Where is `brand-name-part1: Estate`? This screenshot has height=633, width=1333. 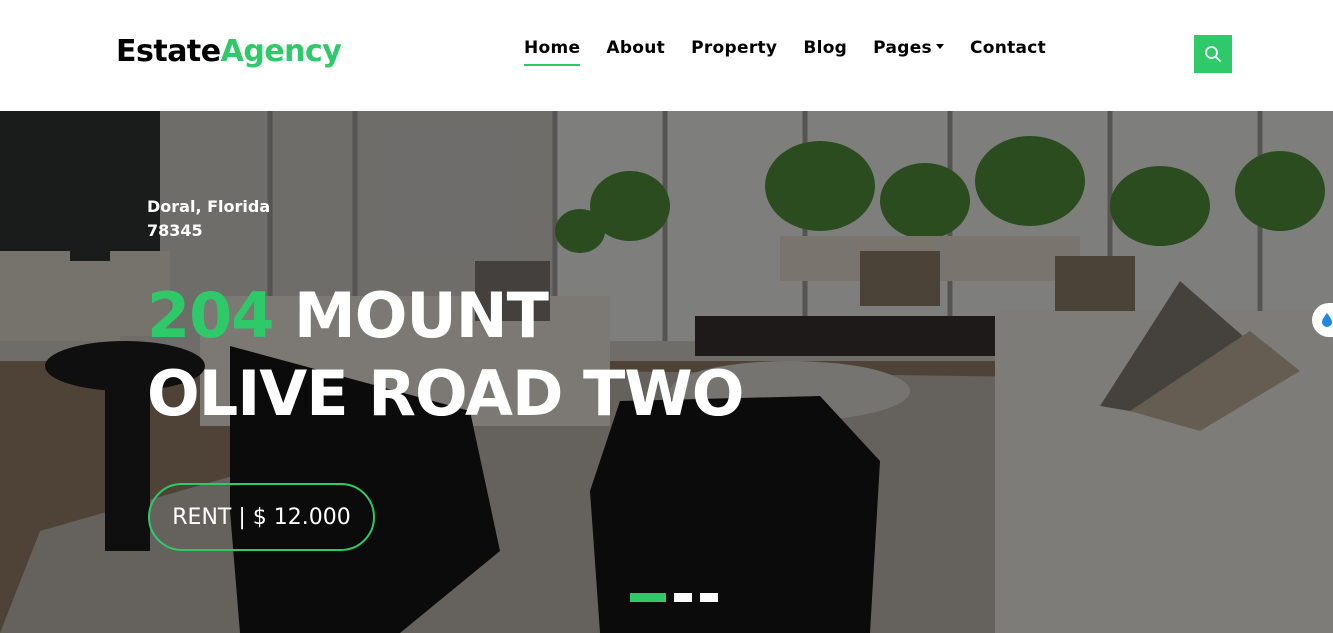
brand-name-part1: Estate is located at coordinates (168, 51).